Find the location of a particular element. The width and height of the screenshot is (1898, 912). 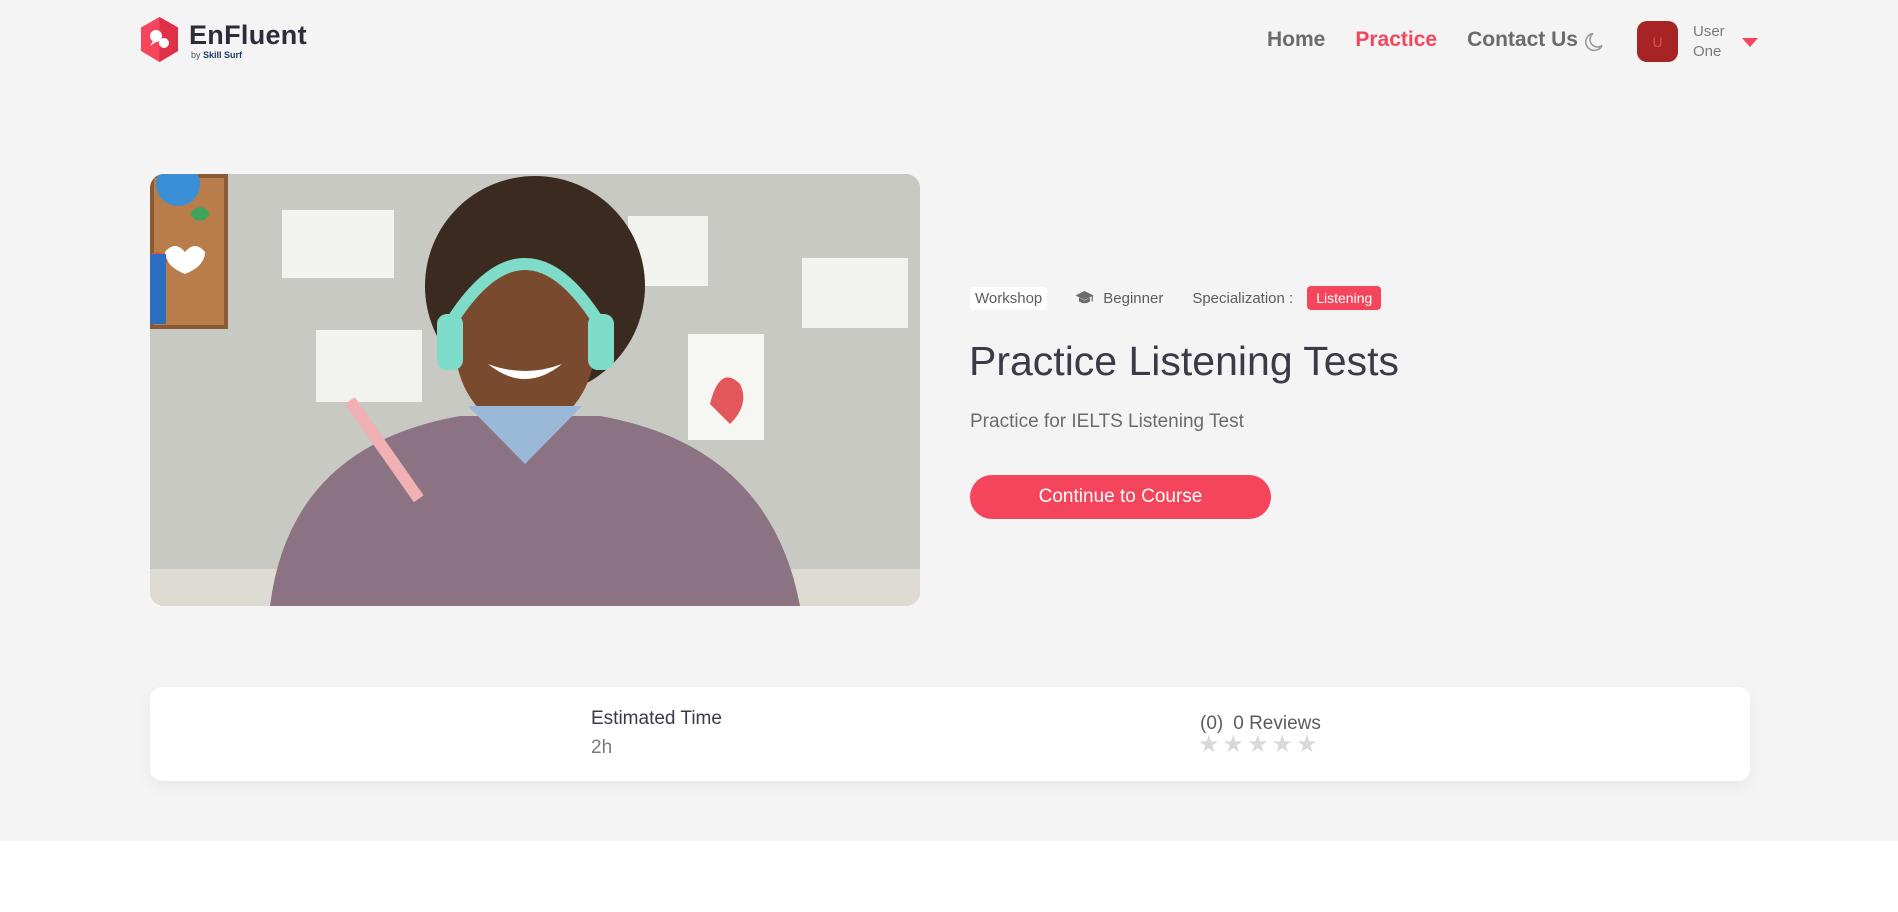

nav-practice: Practice is located at coordinates (1396, 40).